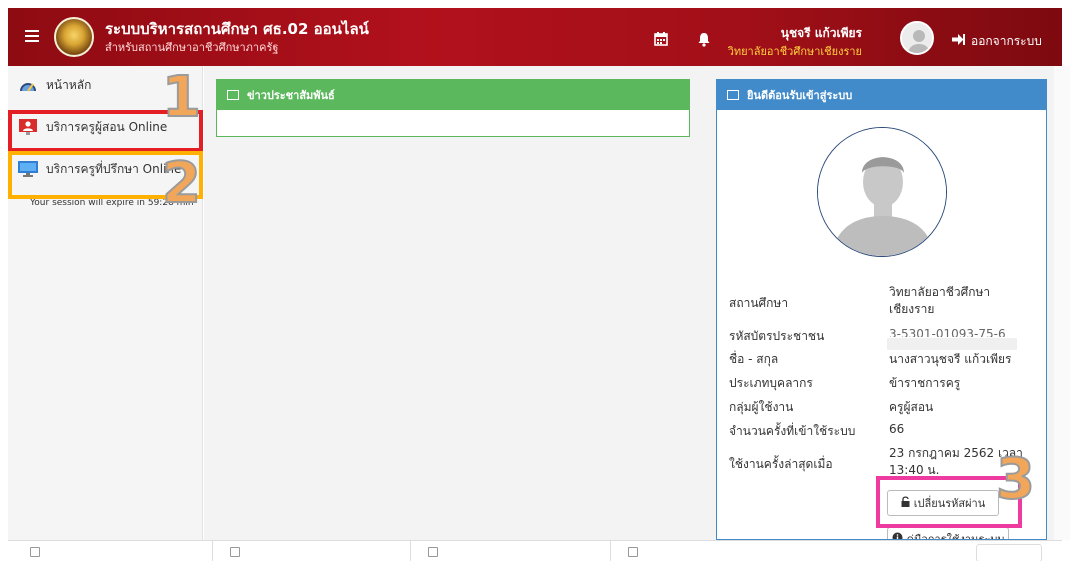  What do you see at coordinates (28, 85) in the screenshot?
I see `dashboard-icon` at bounding box center [28, 85].